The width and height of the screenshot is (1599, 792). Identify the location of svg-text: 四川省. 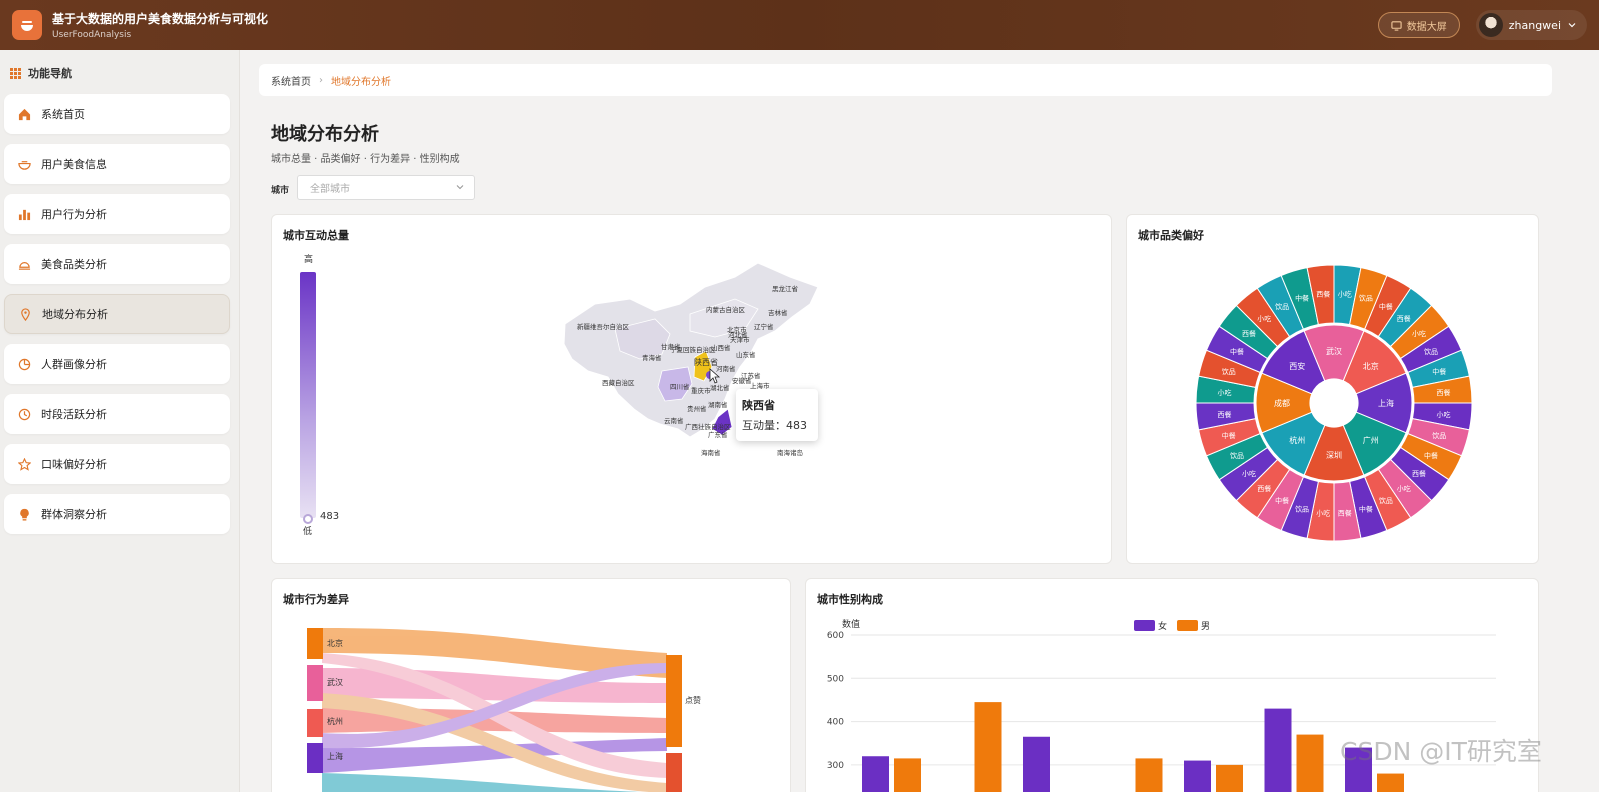
(680, 386).